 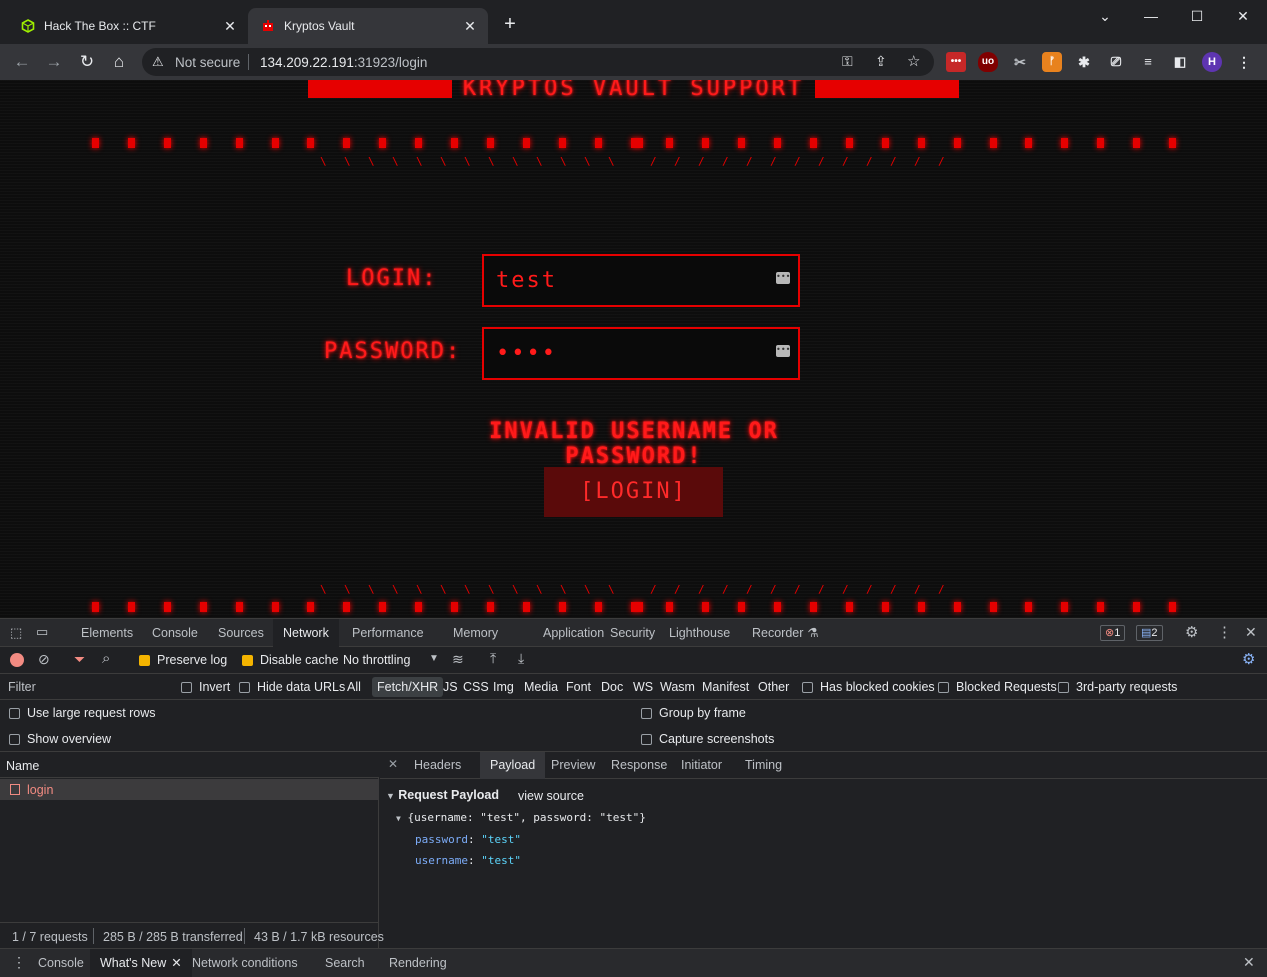 I want to click on profile-avatar: H, so click(x=1212, y=62).